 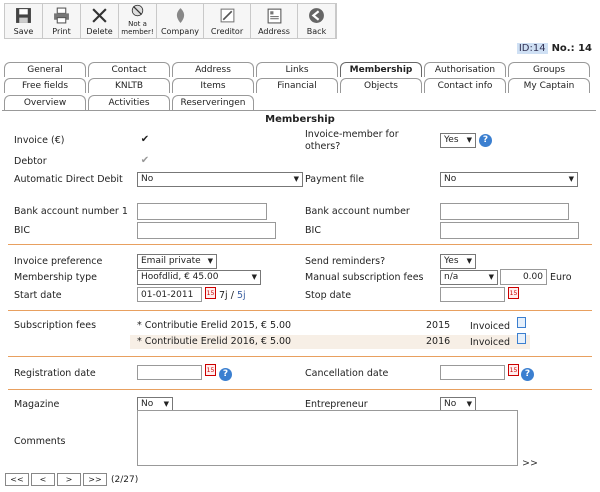 What do you see at coordinates (352, 140) in the screenshot?
I see `invoice-member-label: Invoice-member for others?` at bounding box center [352, 140].